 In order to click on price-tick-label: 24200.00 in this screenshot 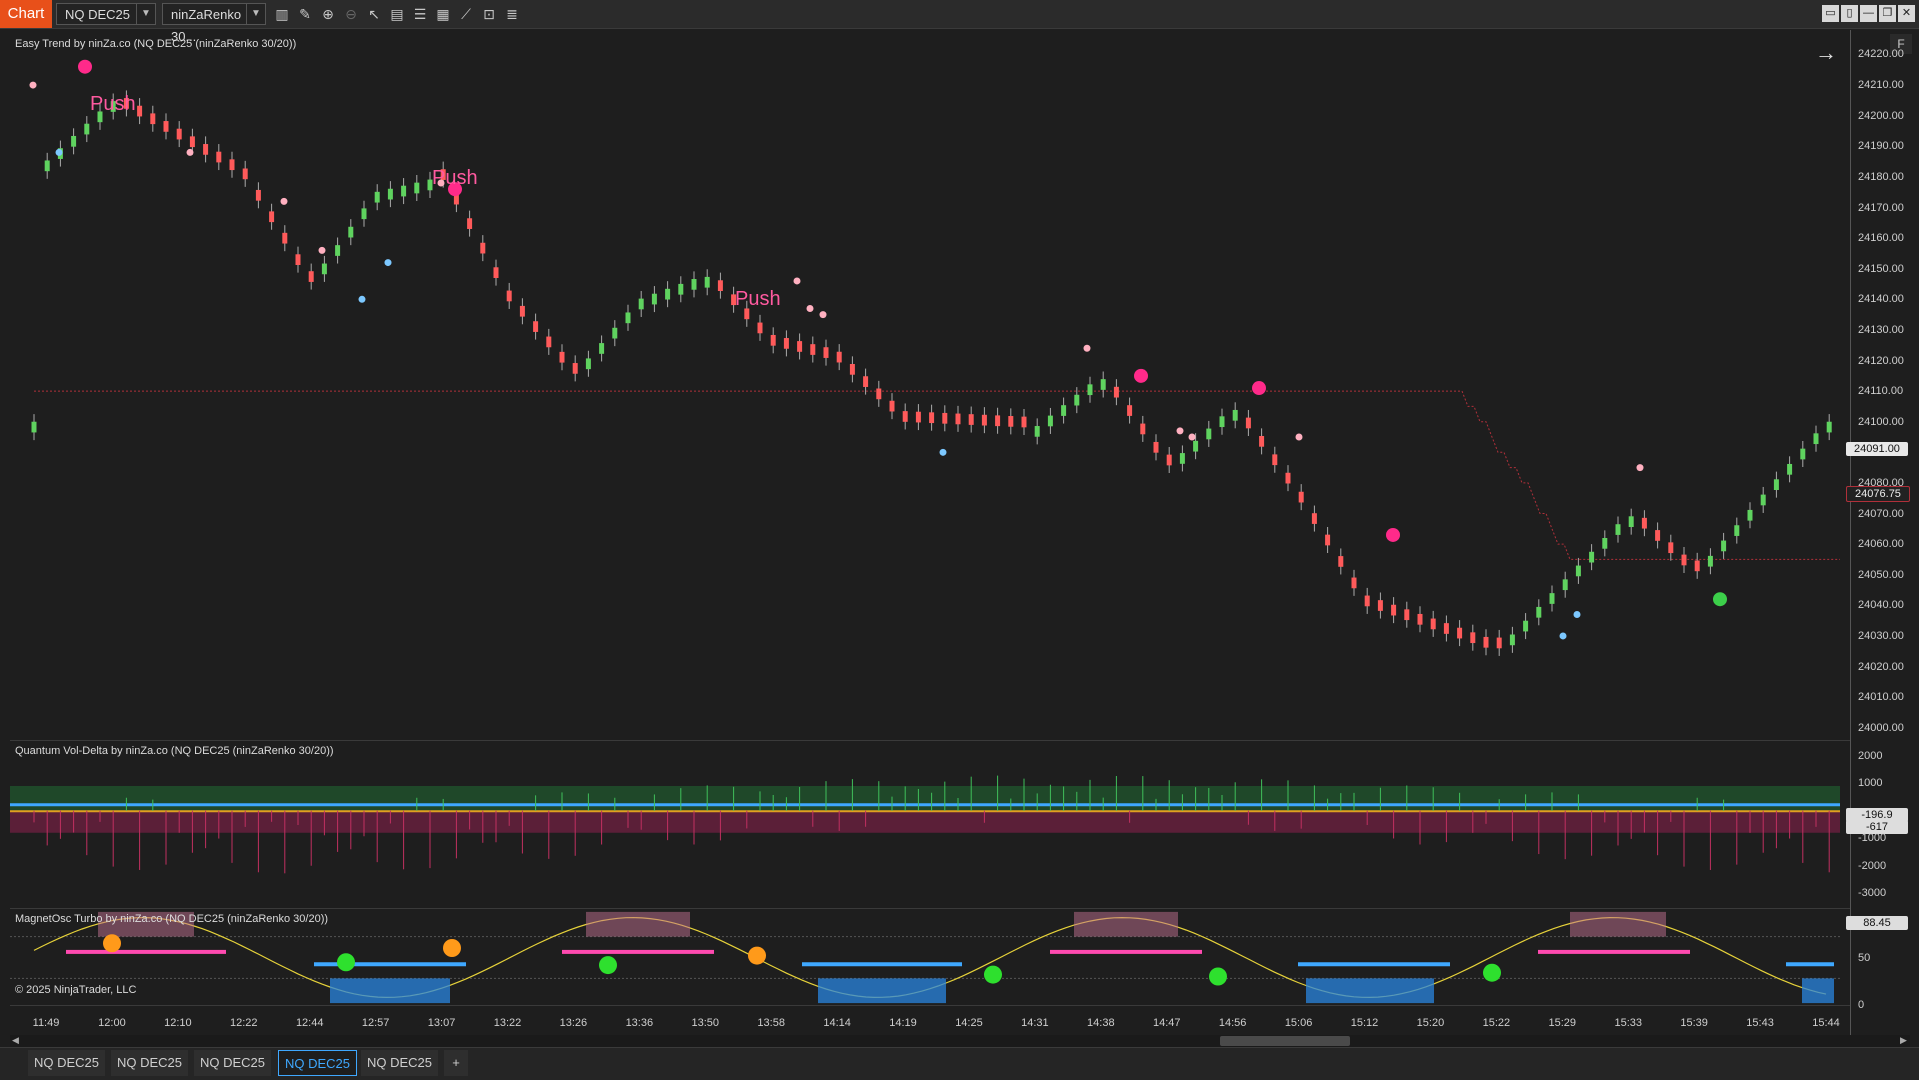, I will do `click(1881, 115)`.